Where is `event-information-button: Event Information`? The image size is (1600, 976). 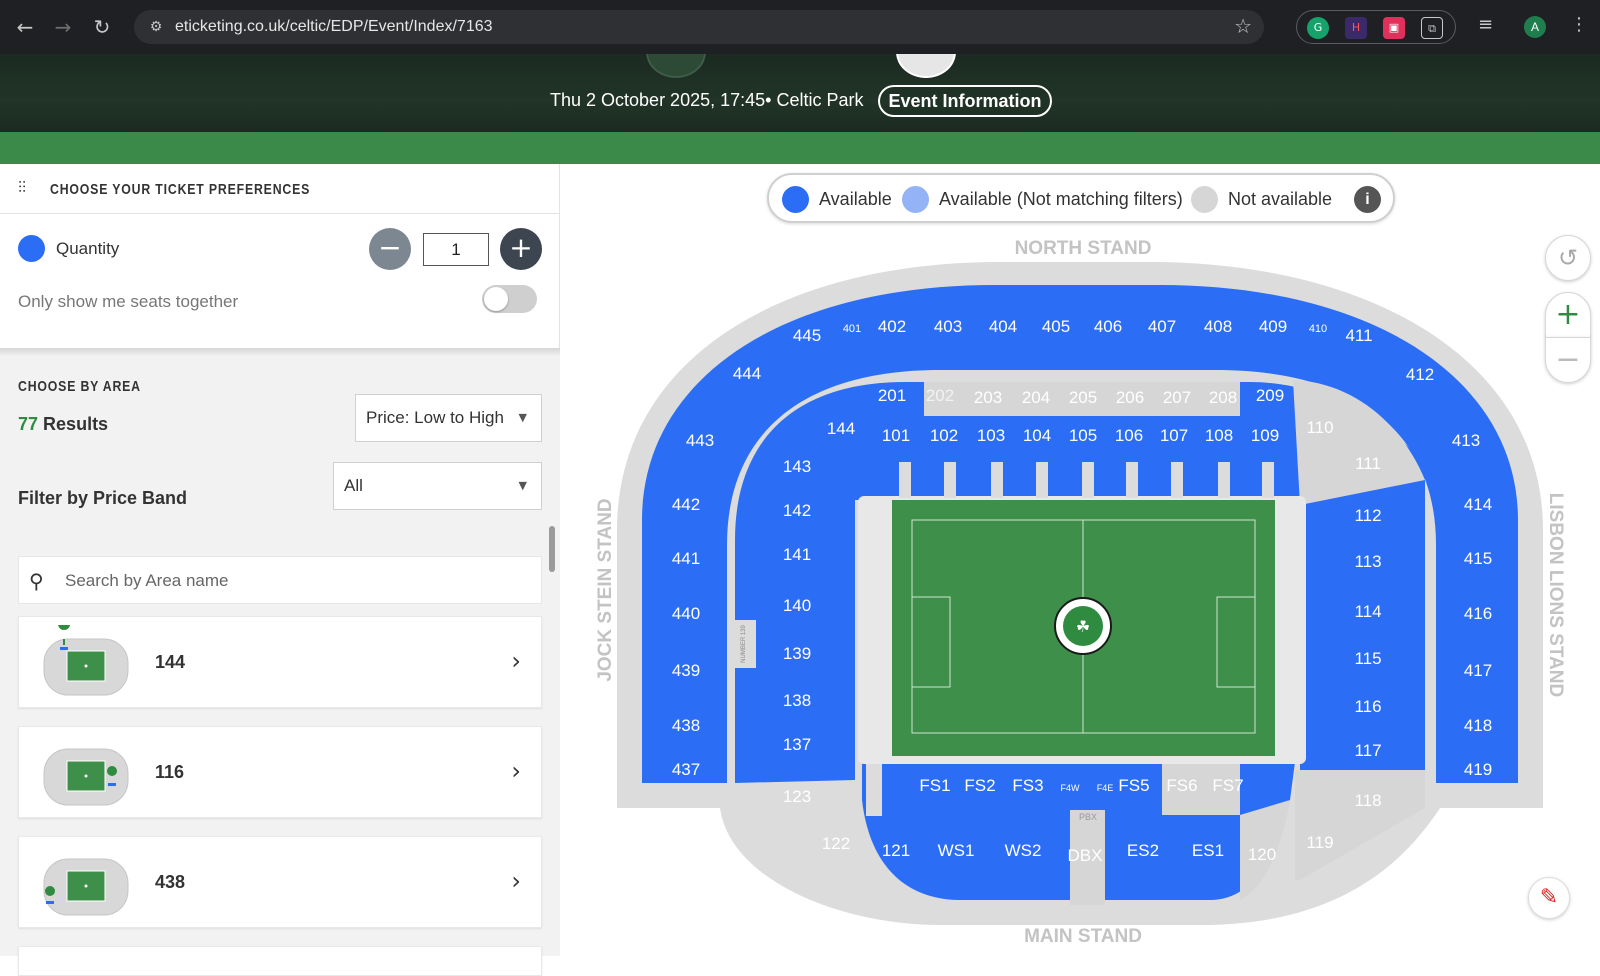
event-information-button: Event Information is located at coordinates (965, 101).